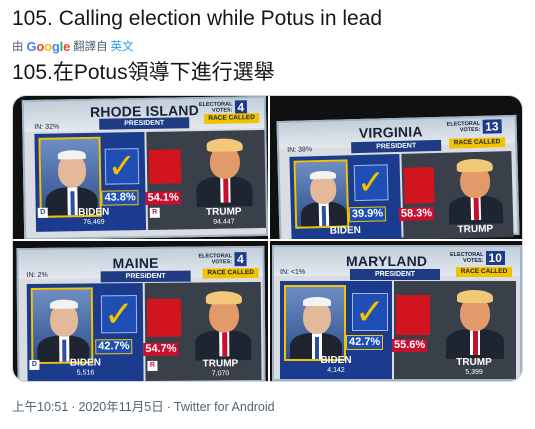 This screenshot has width=535, height=429. Describe the element at coordinates (18, 47) in the screenshot. I see `translate-prefix: 由` at that location.